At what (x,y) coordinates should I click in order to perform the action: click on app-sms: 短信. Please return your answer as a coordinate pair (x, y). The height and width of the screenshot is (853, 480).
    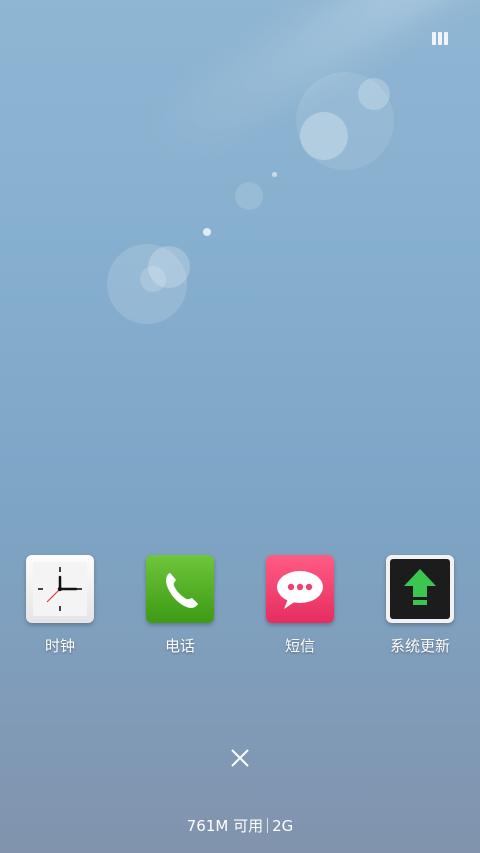
    Looking at the image, I should click on (300, 605).